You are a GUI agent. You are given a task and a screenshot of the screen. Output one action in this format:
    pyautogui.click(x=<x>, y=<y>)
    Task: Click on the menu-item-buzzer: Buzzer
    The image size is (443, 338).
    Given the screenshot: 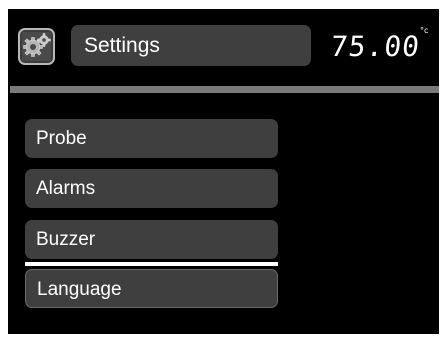 What is the action you would take?
    pyautogui.click(x=151, y=239)
    